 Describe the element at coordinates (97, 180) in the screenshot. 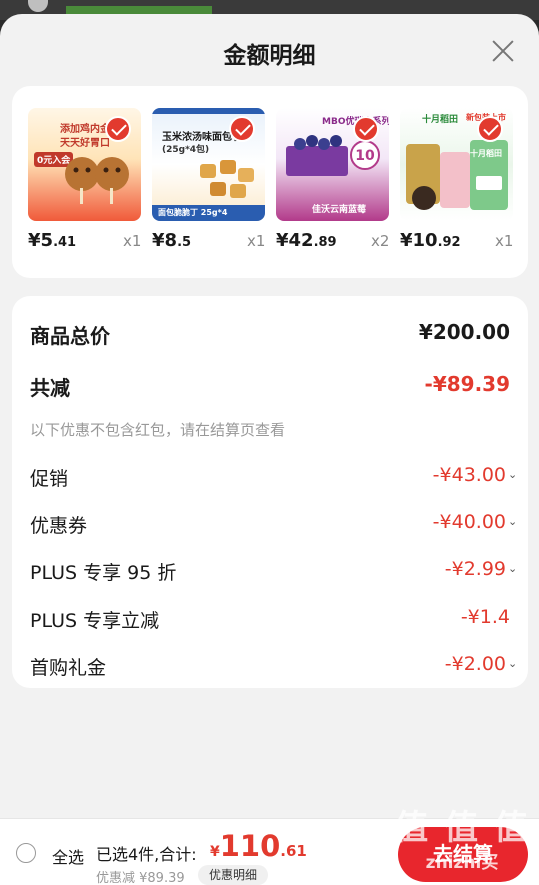

I see `bear-cookie-image` at that location.